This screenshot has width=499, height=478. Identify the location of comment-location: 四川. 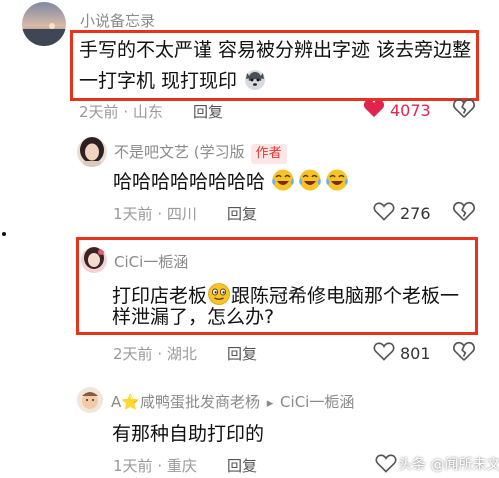
(181, 214).